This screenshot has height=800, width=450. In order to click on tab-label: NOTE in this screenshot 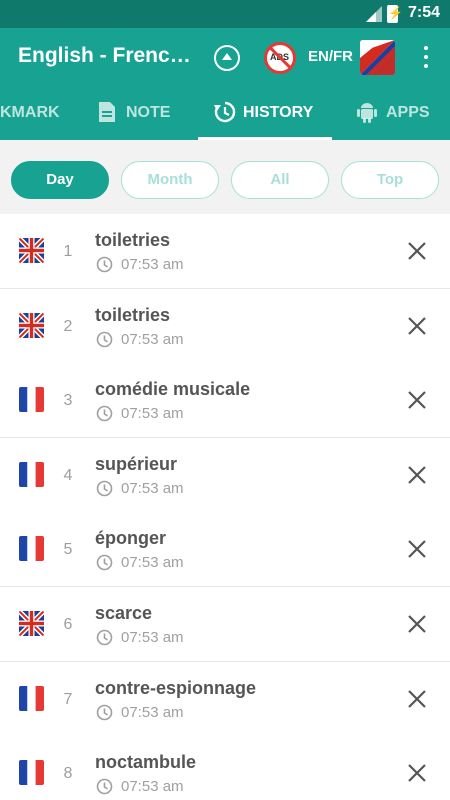, I will do `click(148, 112)`.